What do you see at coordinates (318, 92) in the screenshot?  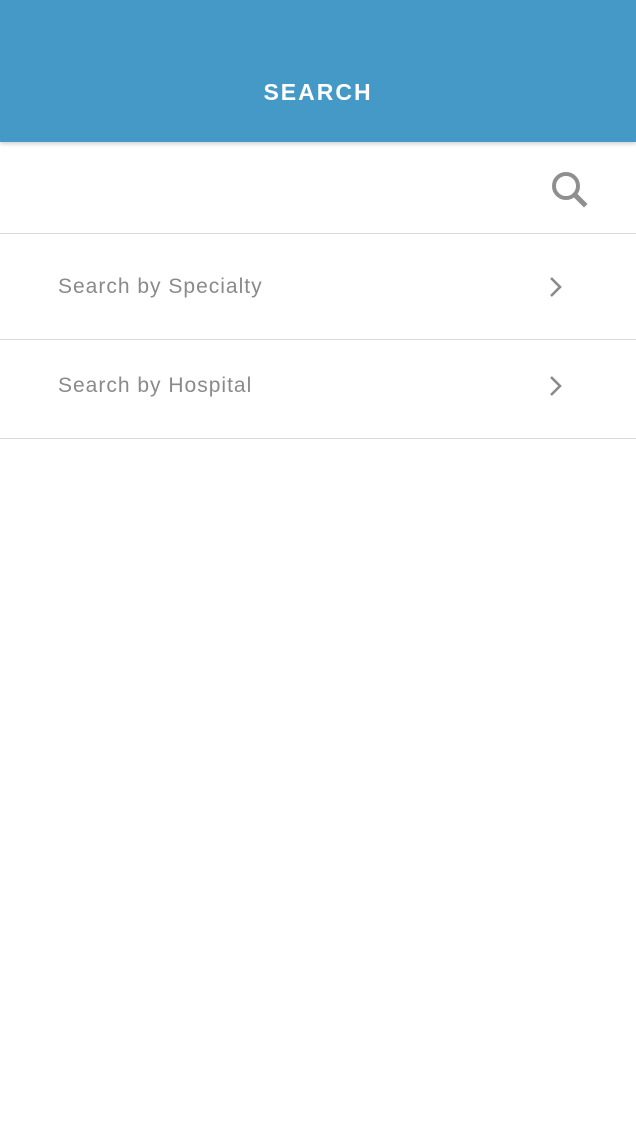 I see `page-title: SEARCH` at bounding box center [318, 92].